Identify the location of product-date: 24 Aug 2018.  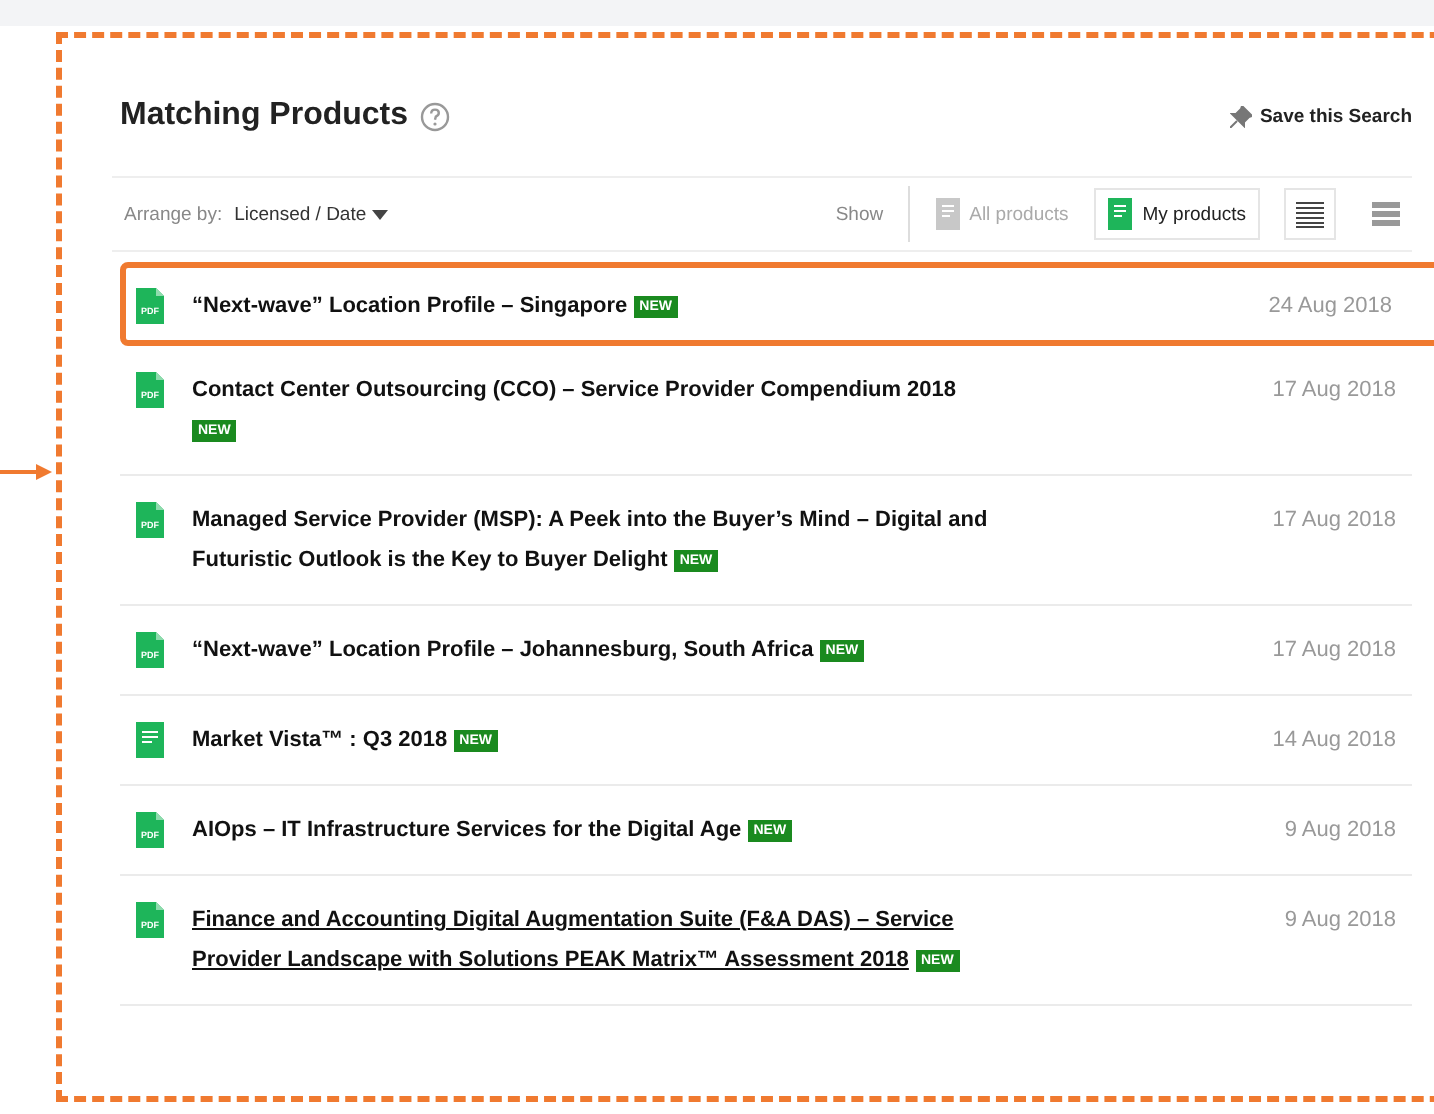
(1330, 307).